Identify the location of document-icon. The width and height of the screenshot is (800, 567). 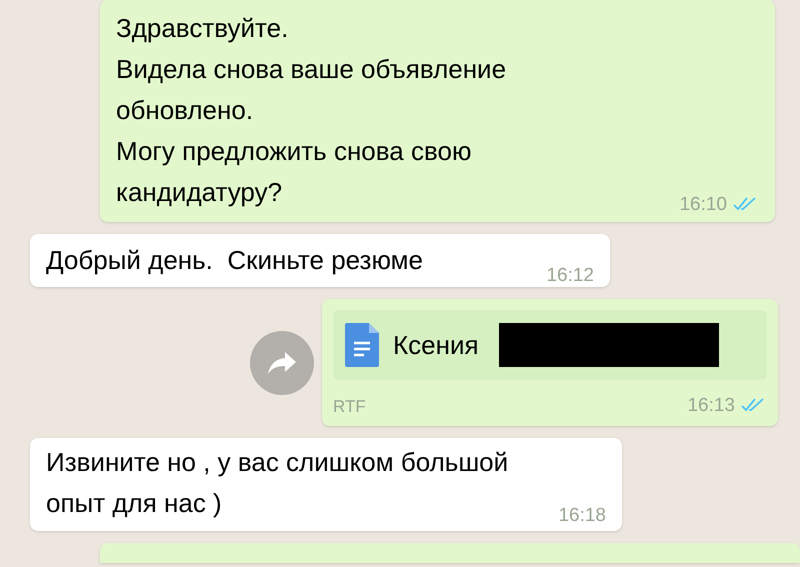
(362, 345).